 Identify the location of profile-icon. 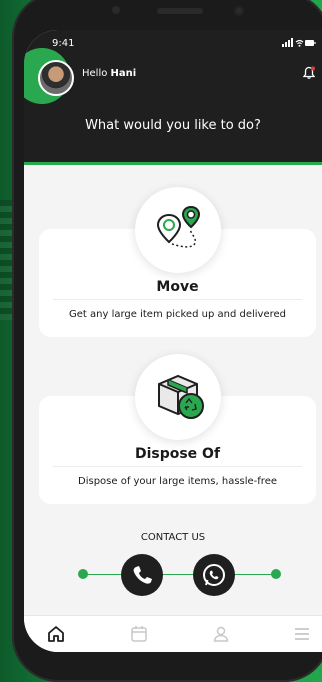
(221, 634).